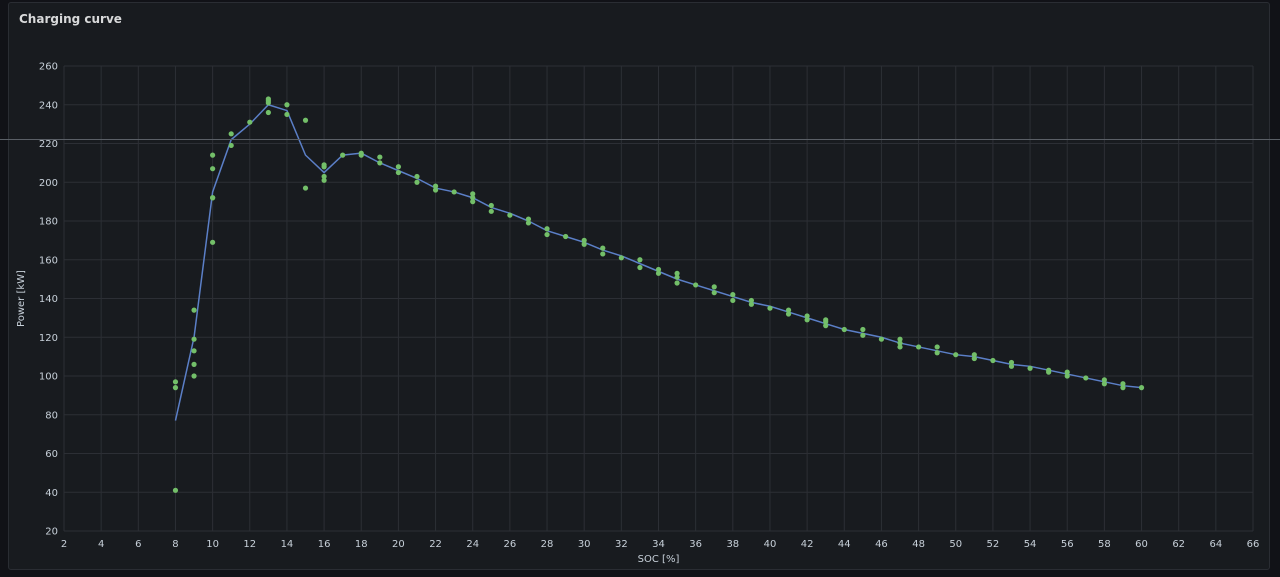 This screenshot has height=577, width=1280. What do you see at coordinates (955, 544) in the screenshot?
I see `x-tick-label: 50` at bounding box center [955, 544].